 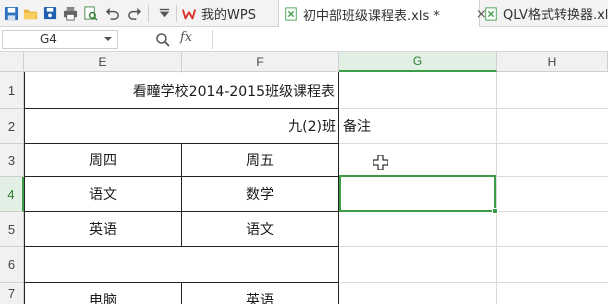 I want to click on zoom-icon, so click(x=163, y=40).